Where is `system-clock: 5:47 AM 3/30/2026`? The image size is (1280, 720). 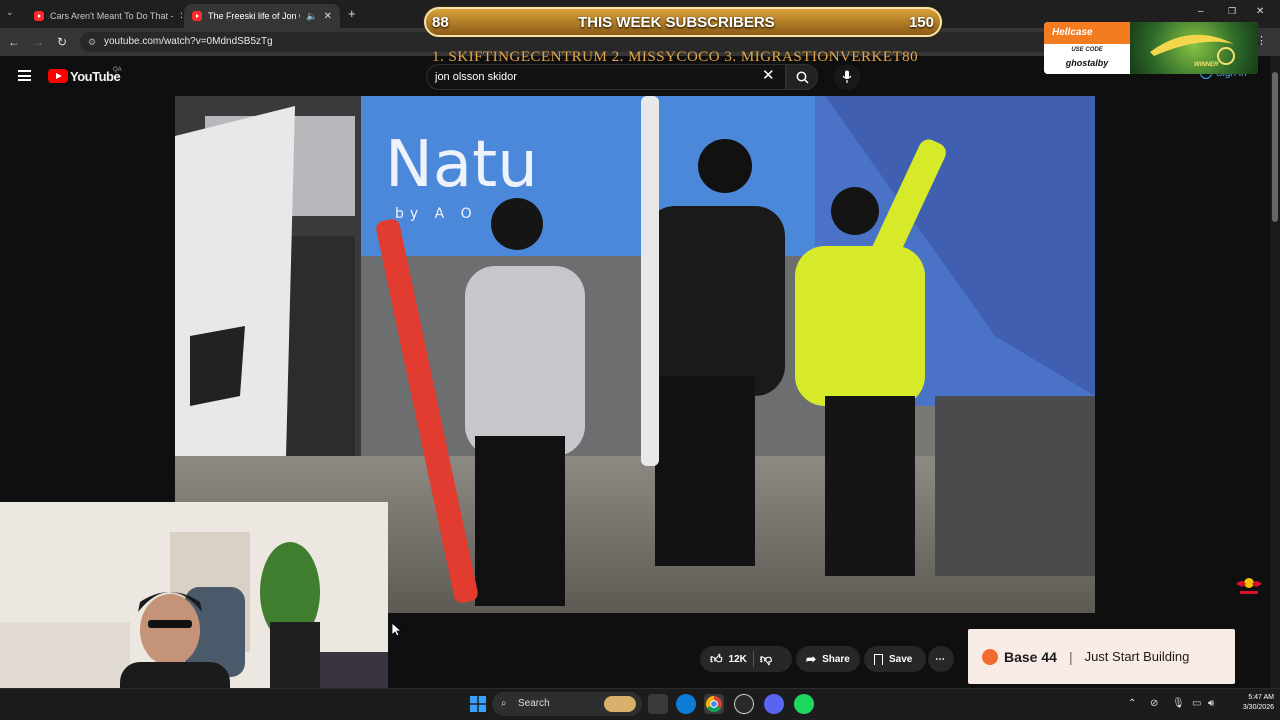
system-clock: 5:47 AM 3/30/2026 is located at coordinates (1249, 703).